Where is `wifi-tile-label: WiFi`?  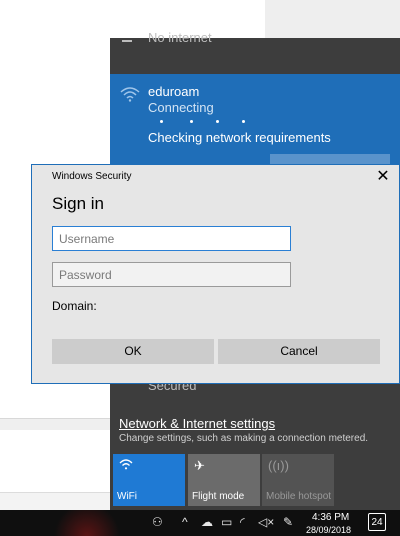 wifi-tile-label: WiFi is located at coordinates (127, 496).